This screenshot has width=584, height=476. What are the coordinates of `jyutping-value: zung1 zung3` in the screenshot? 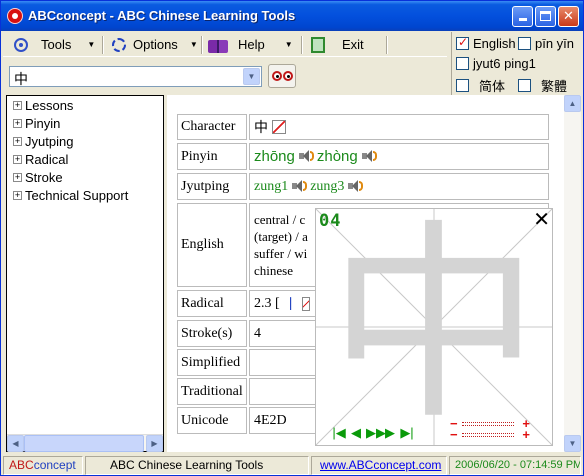 It's located at (399, 186).